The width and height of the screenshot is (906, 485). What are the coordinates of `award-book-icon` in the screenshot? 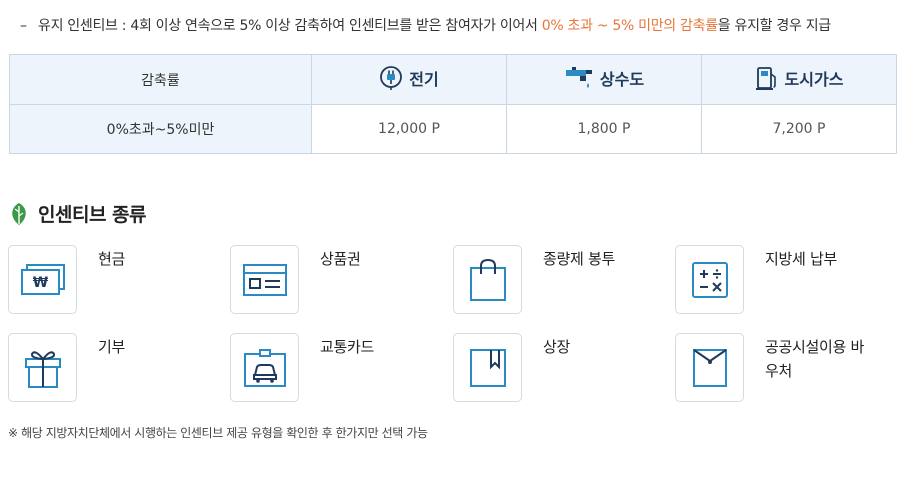 It's located at (487, 367).